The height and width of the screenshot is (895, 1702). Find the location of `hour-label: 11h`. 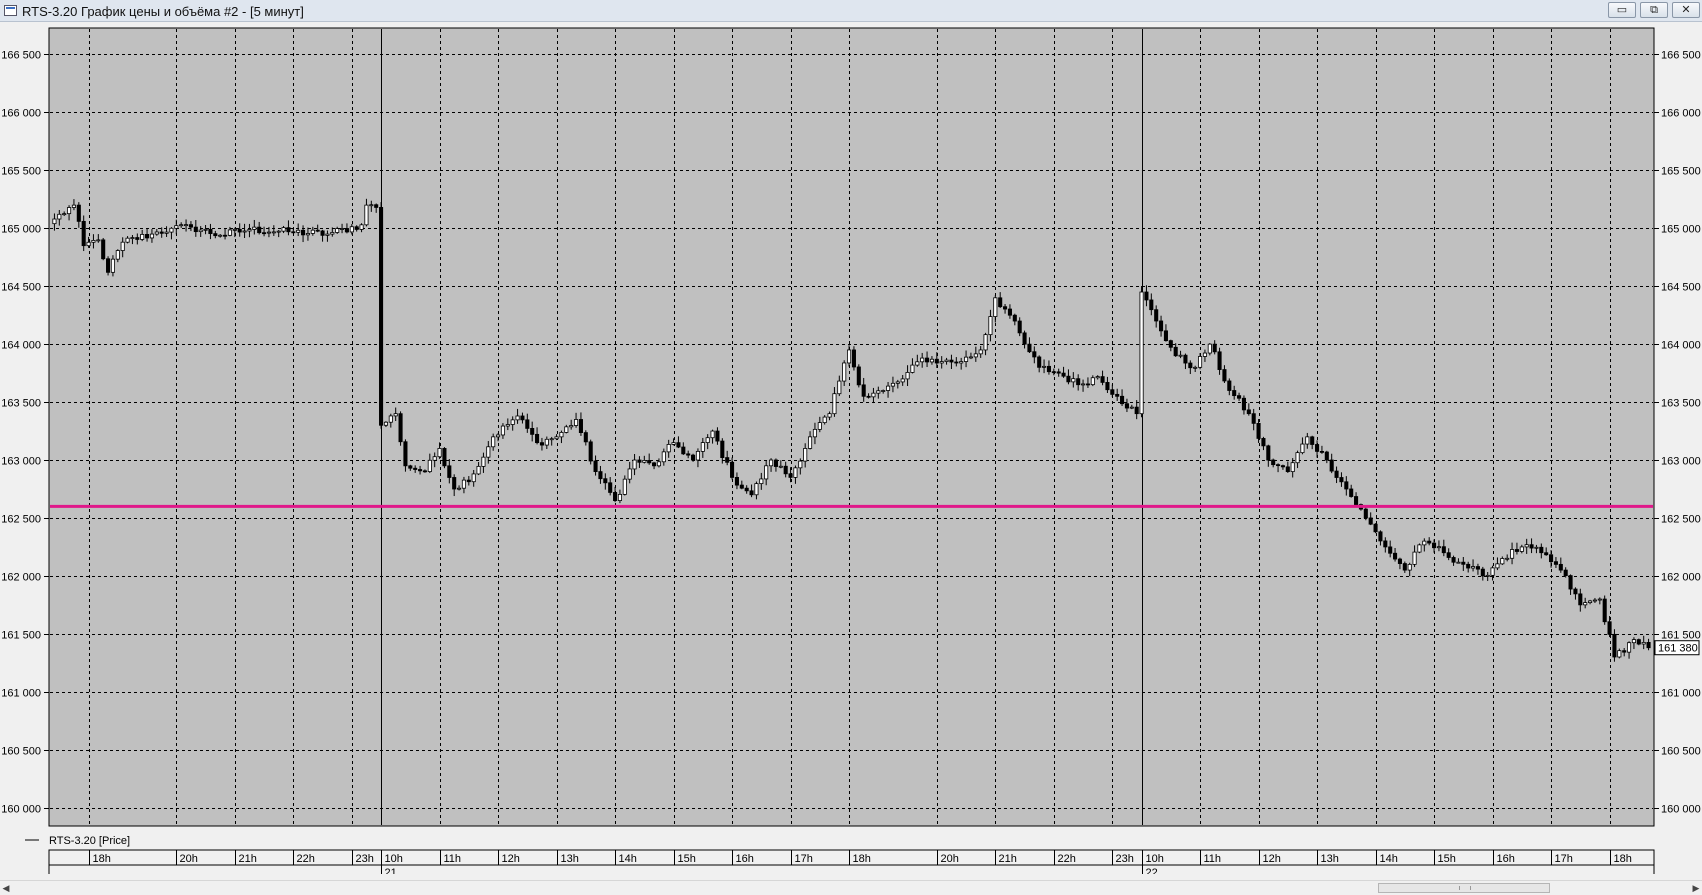

hour-label: 11h is located at coordinates (1213, 859).